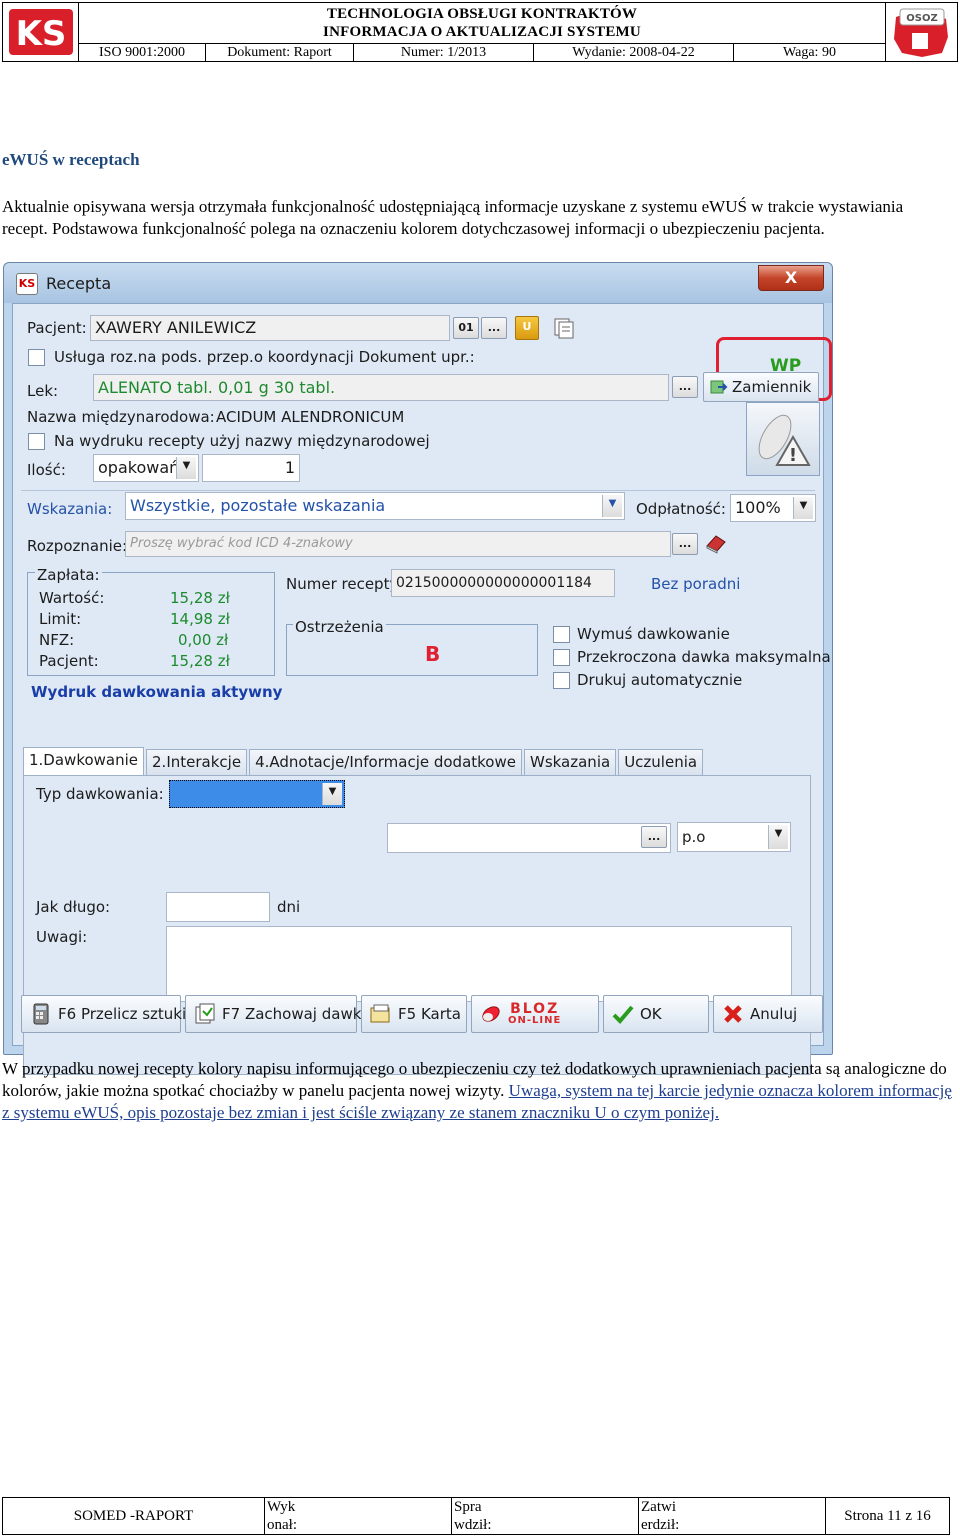 The height and width of the screenshot is (1539, 960). What do you see at coordinates (564, 328) in the screenshot?
I see `documents-icon` at bounding box center [564, 328].